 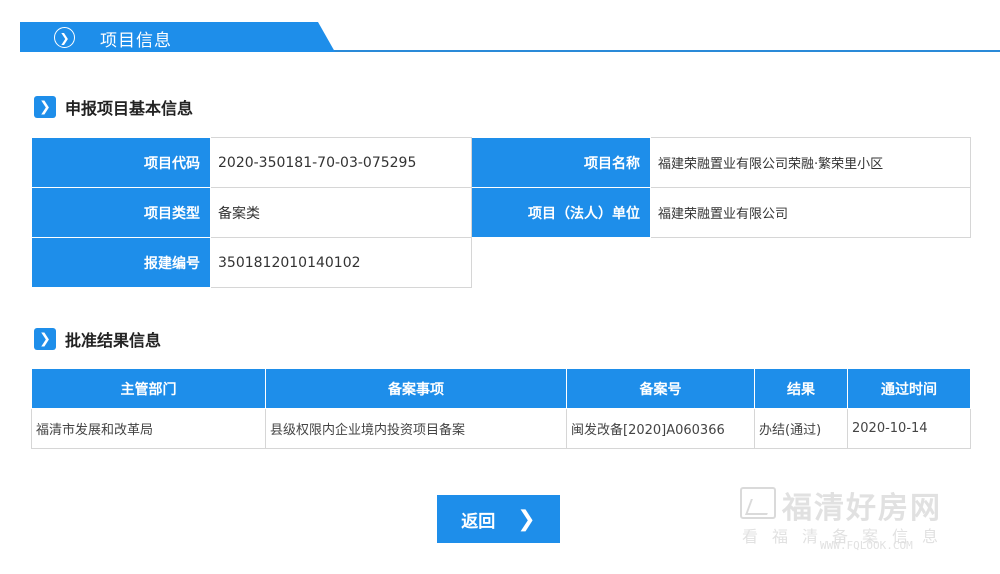 What do you see at coordinates (660, 428) in the screenshot?
I see `cell-record-number: 闽发改备[2020]A060366` at bounding box center [660, 428].